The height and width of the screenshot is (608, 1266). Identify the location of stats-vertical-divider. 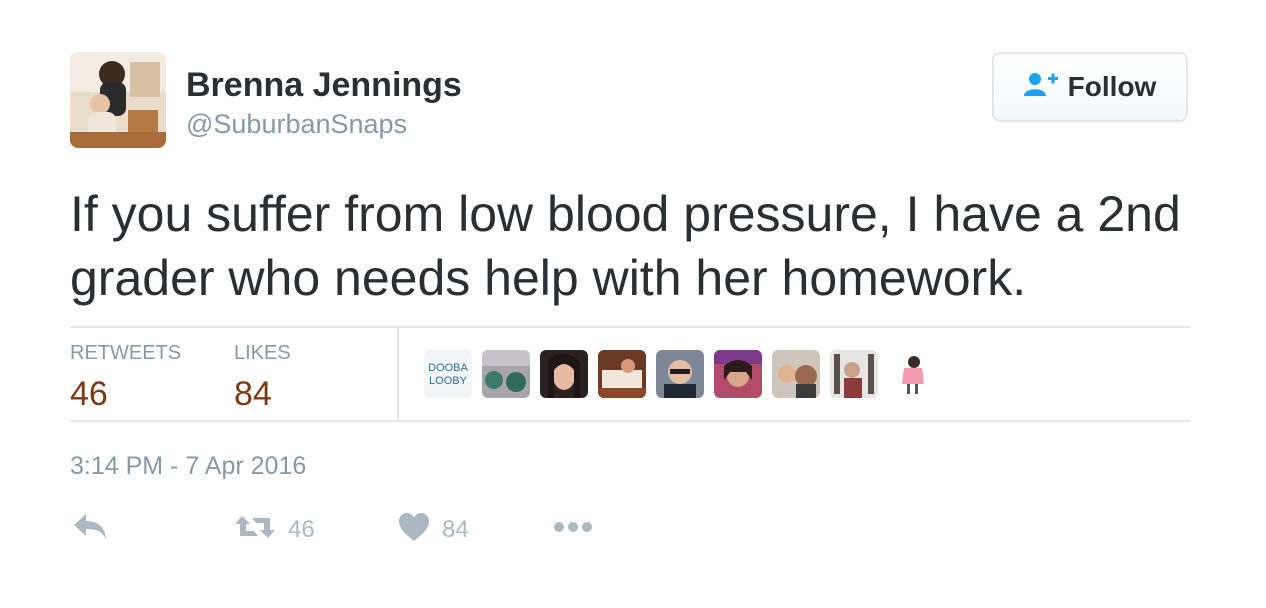
(398, 374).